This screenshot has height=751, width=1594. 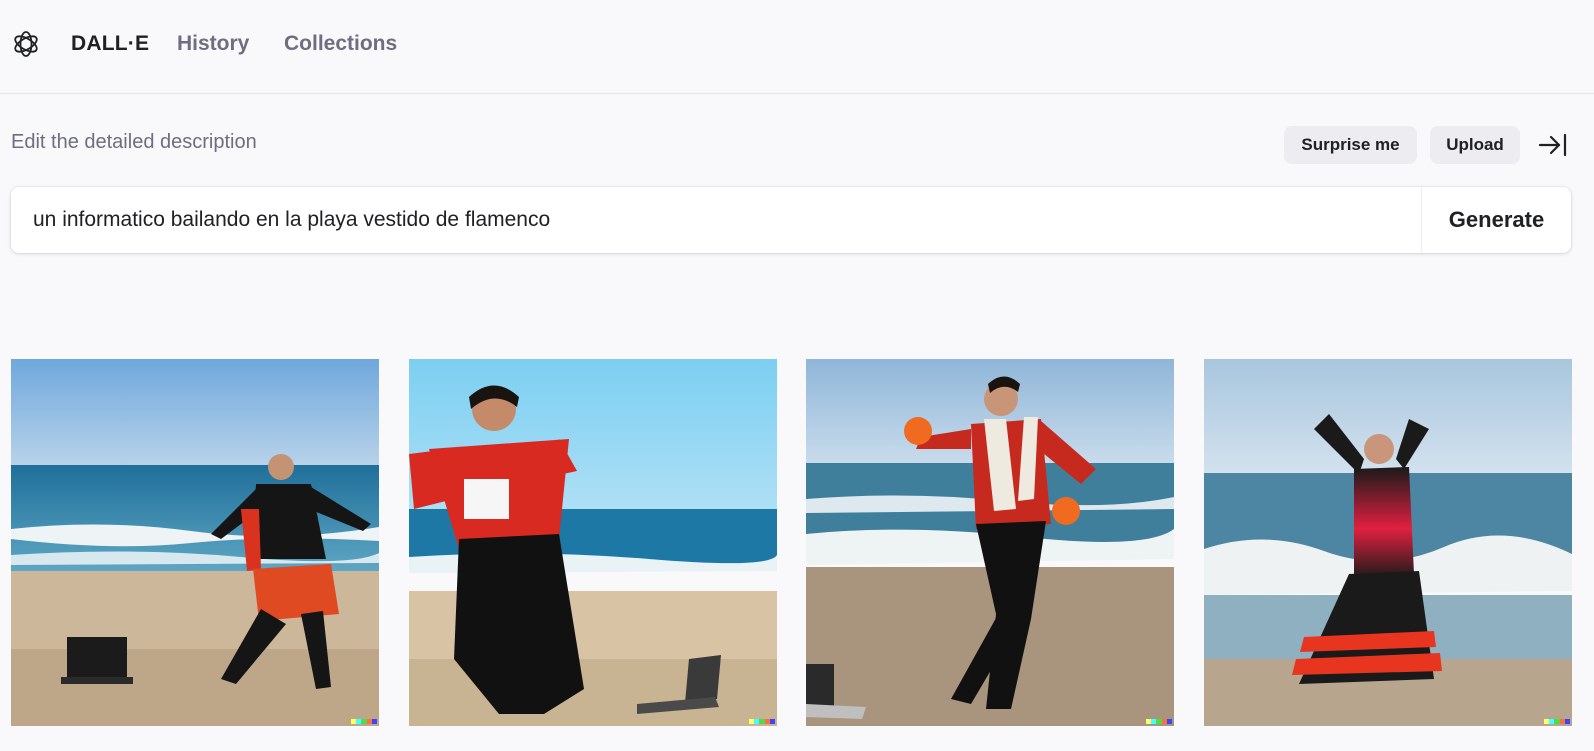 What do you see at coordinates (797, 47) in the screenshot?
I see `top-navigation: DALL·E History Collections` at bounding box center [797, 47].